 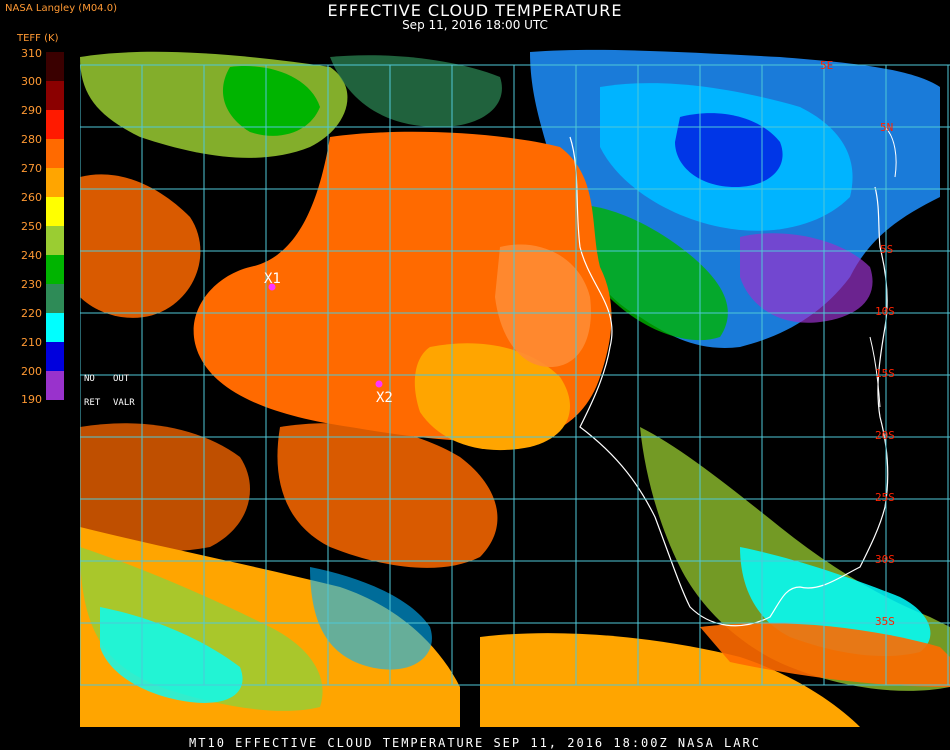 I want to click on lat-label-30s: 30S, so click(x=885, y=559).